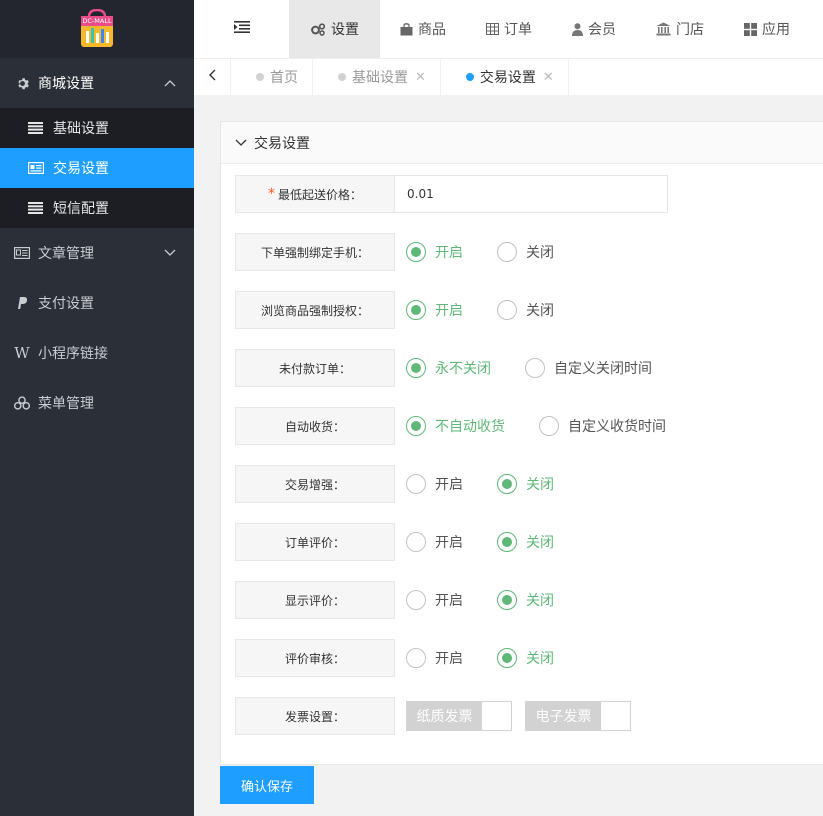 The image size is (823, 816). What do you see at coordinates (680, 29) in the screenshot?
I see `top-tab-stores: 门店` at bounding box center [680, 29].